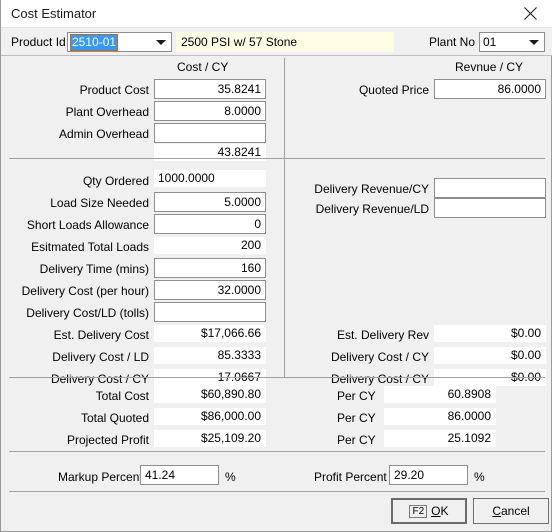 The image size is (552, 532). I want to click on total-quoted-field: $86,000.00, so click(210, 416).